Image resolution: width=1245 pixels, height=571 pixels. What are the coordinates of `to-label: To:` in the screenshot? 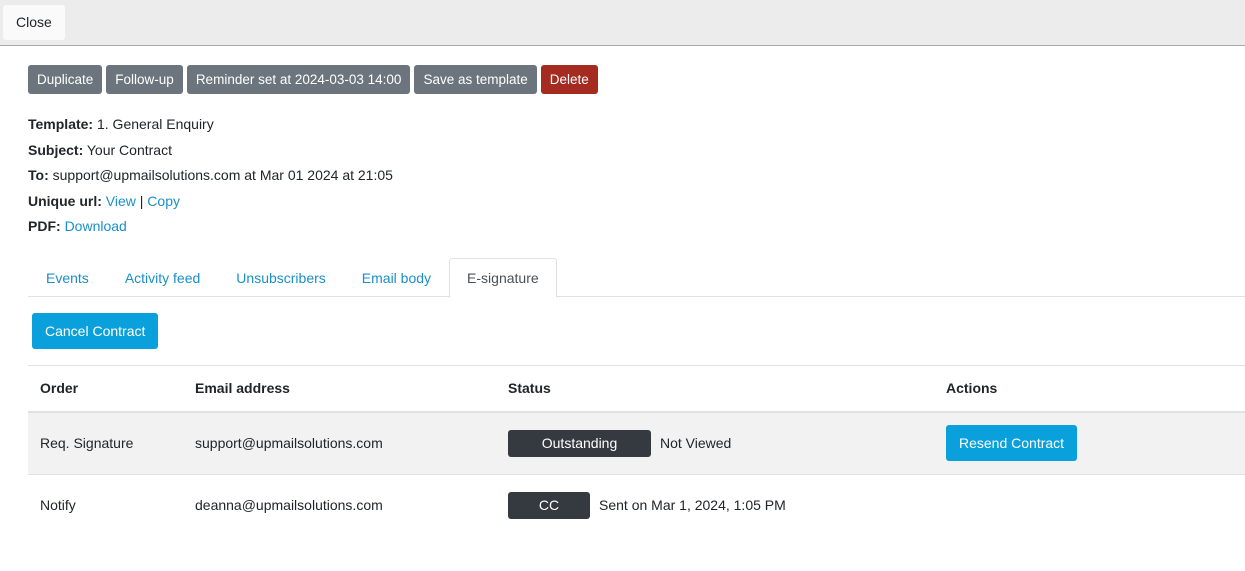 It's located at (38, 175).